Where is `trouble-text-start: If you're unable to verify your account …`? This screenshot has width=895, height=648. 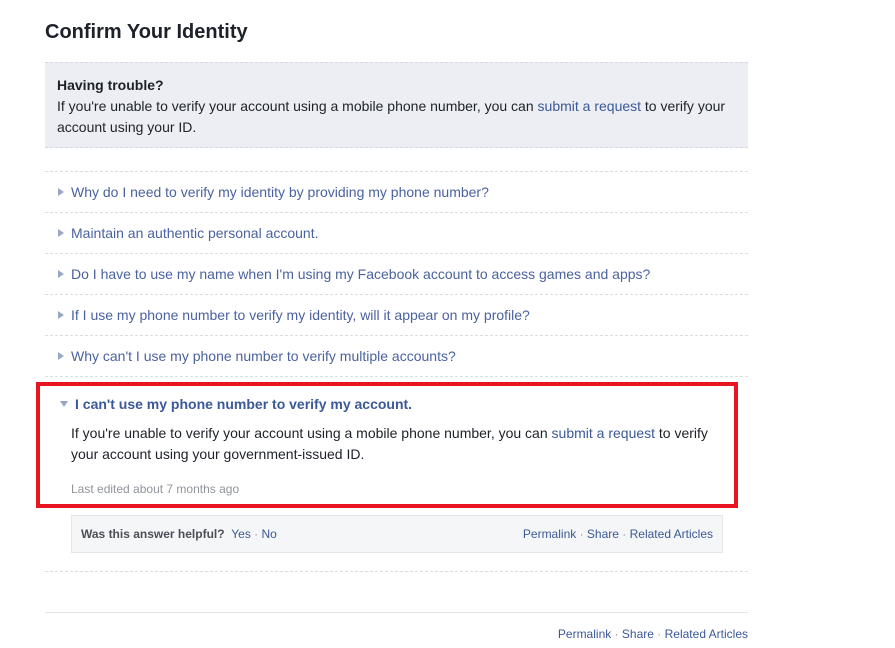 trouble-text-start: If you're unable to verify your account … is located at coordinates (297, 106).